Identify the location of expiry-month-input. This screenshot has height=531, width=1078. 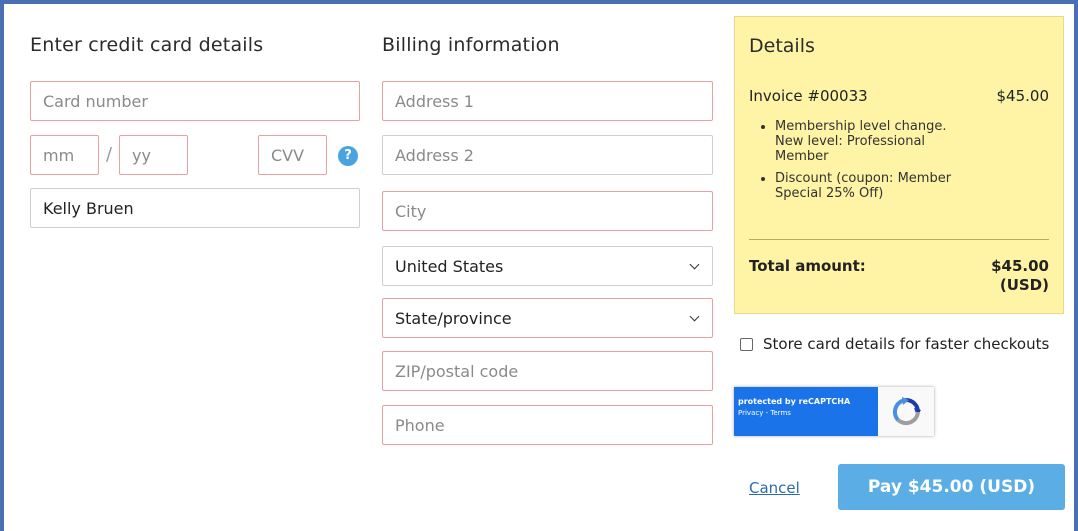
(64, 155).